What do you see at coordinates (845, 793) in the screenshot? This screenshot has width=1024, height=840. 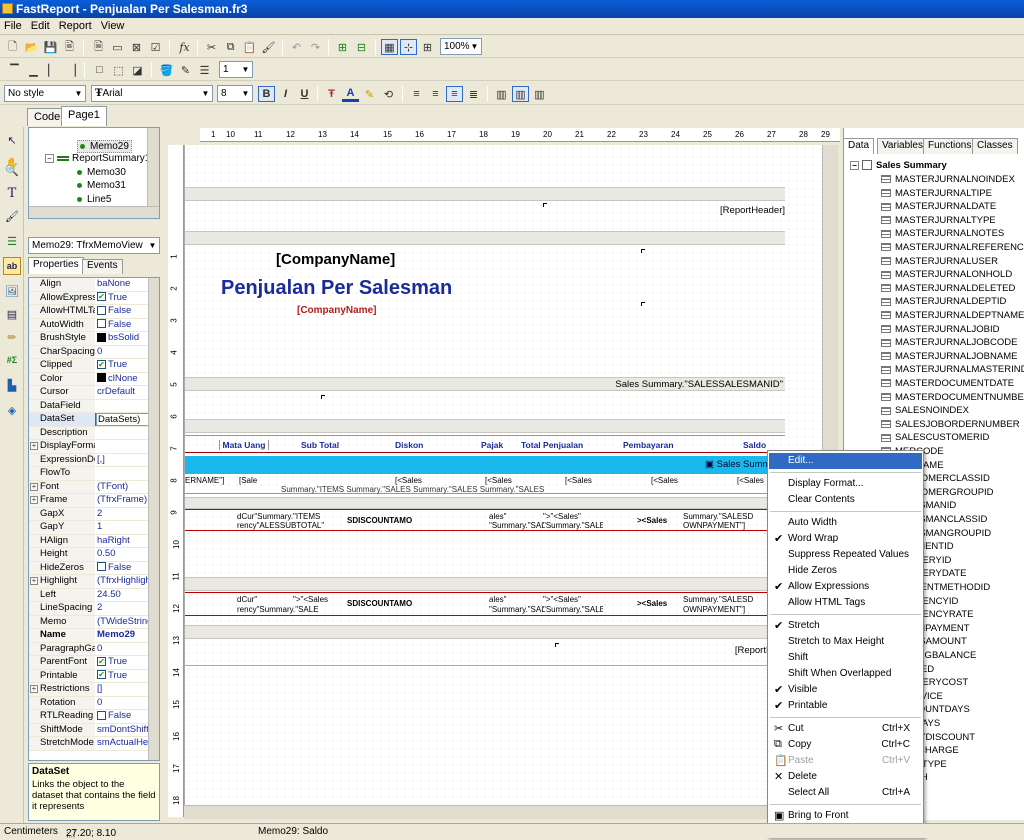 I see `menu-item-select-all: Select All Ctrl+A` at bounding box center [845, 793].